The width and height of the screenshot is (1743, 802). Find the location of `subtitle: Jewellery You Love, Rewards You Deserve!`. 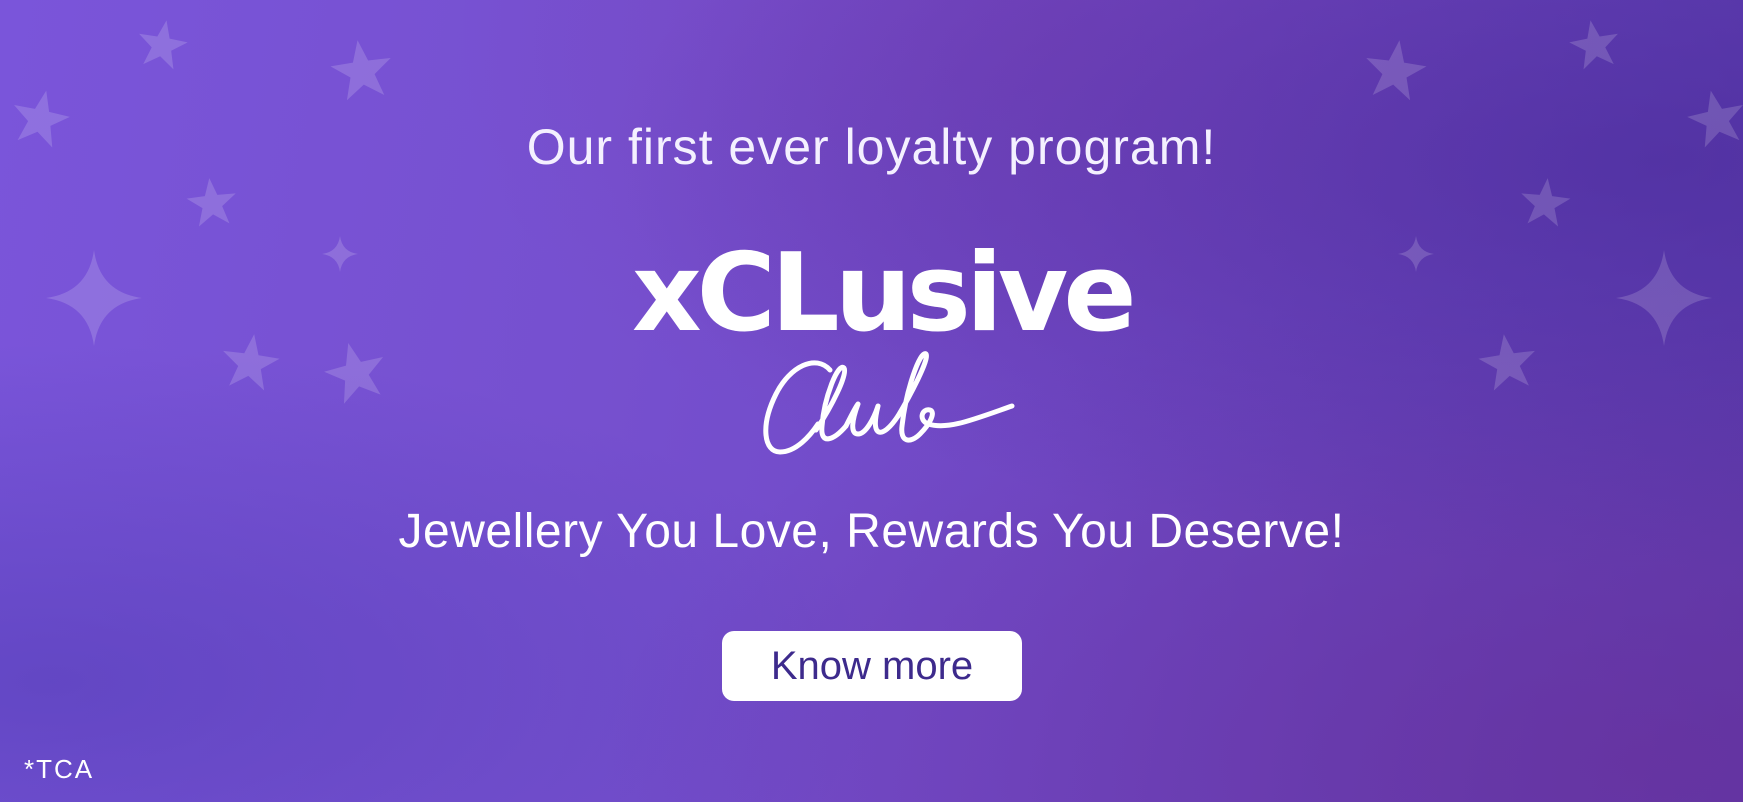

subtitle: Jewellery You Love, Rewards You Deserve! is located at coordinates (871, 531).